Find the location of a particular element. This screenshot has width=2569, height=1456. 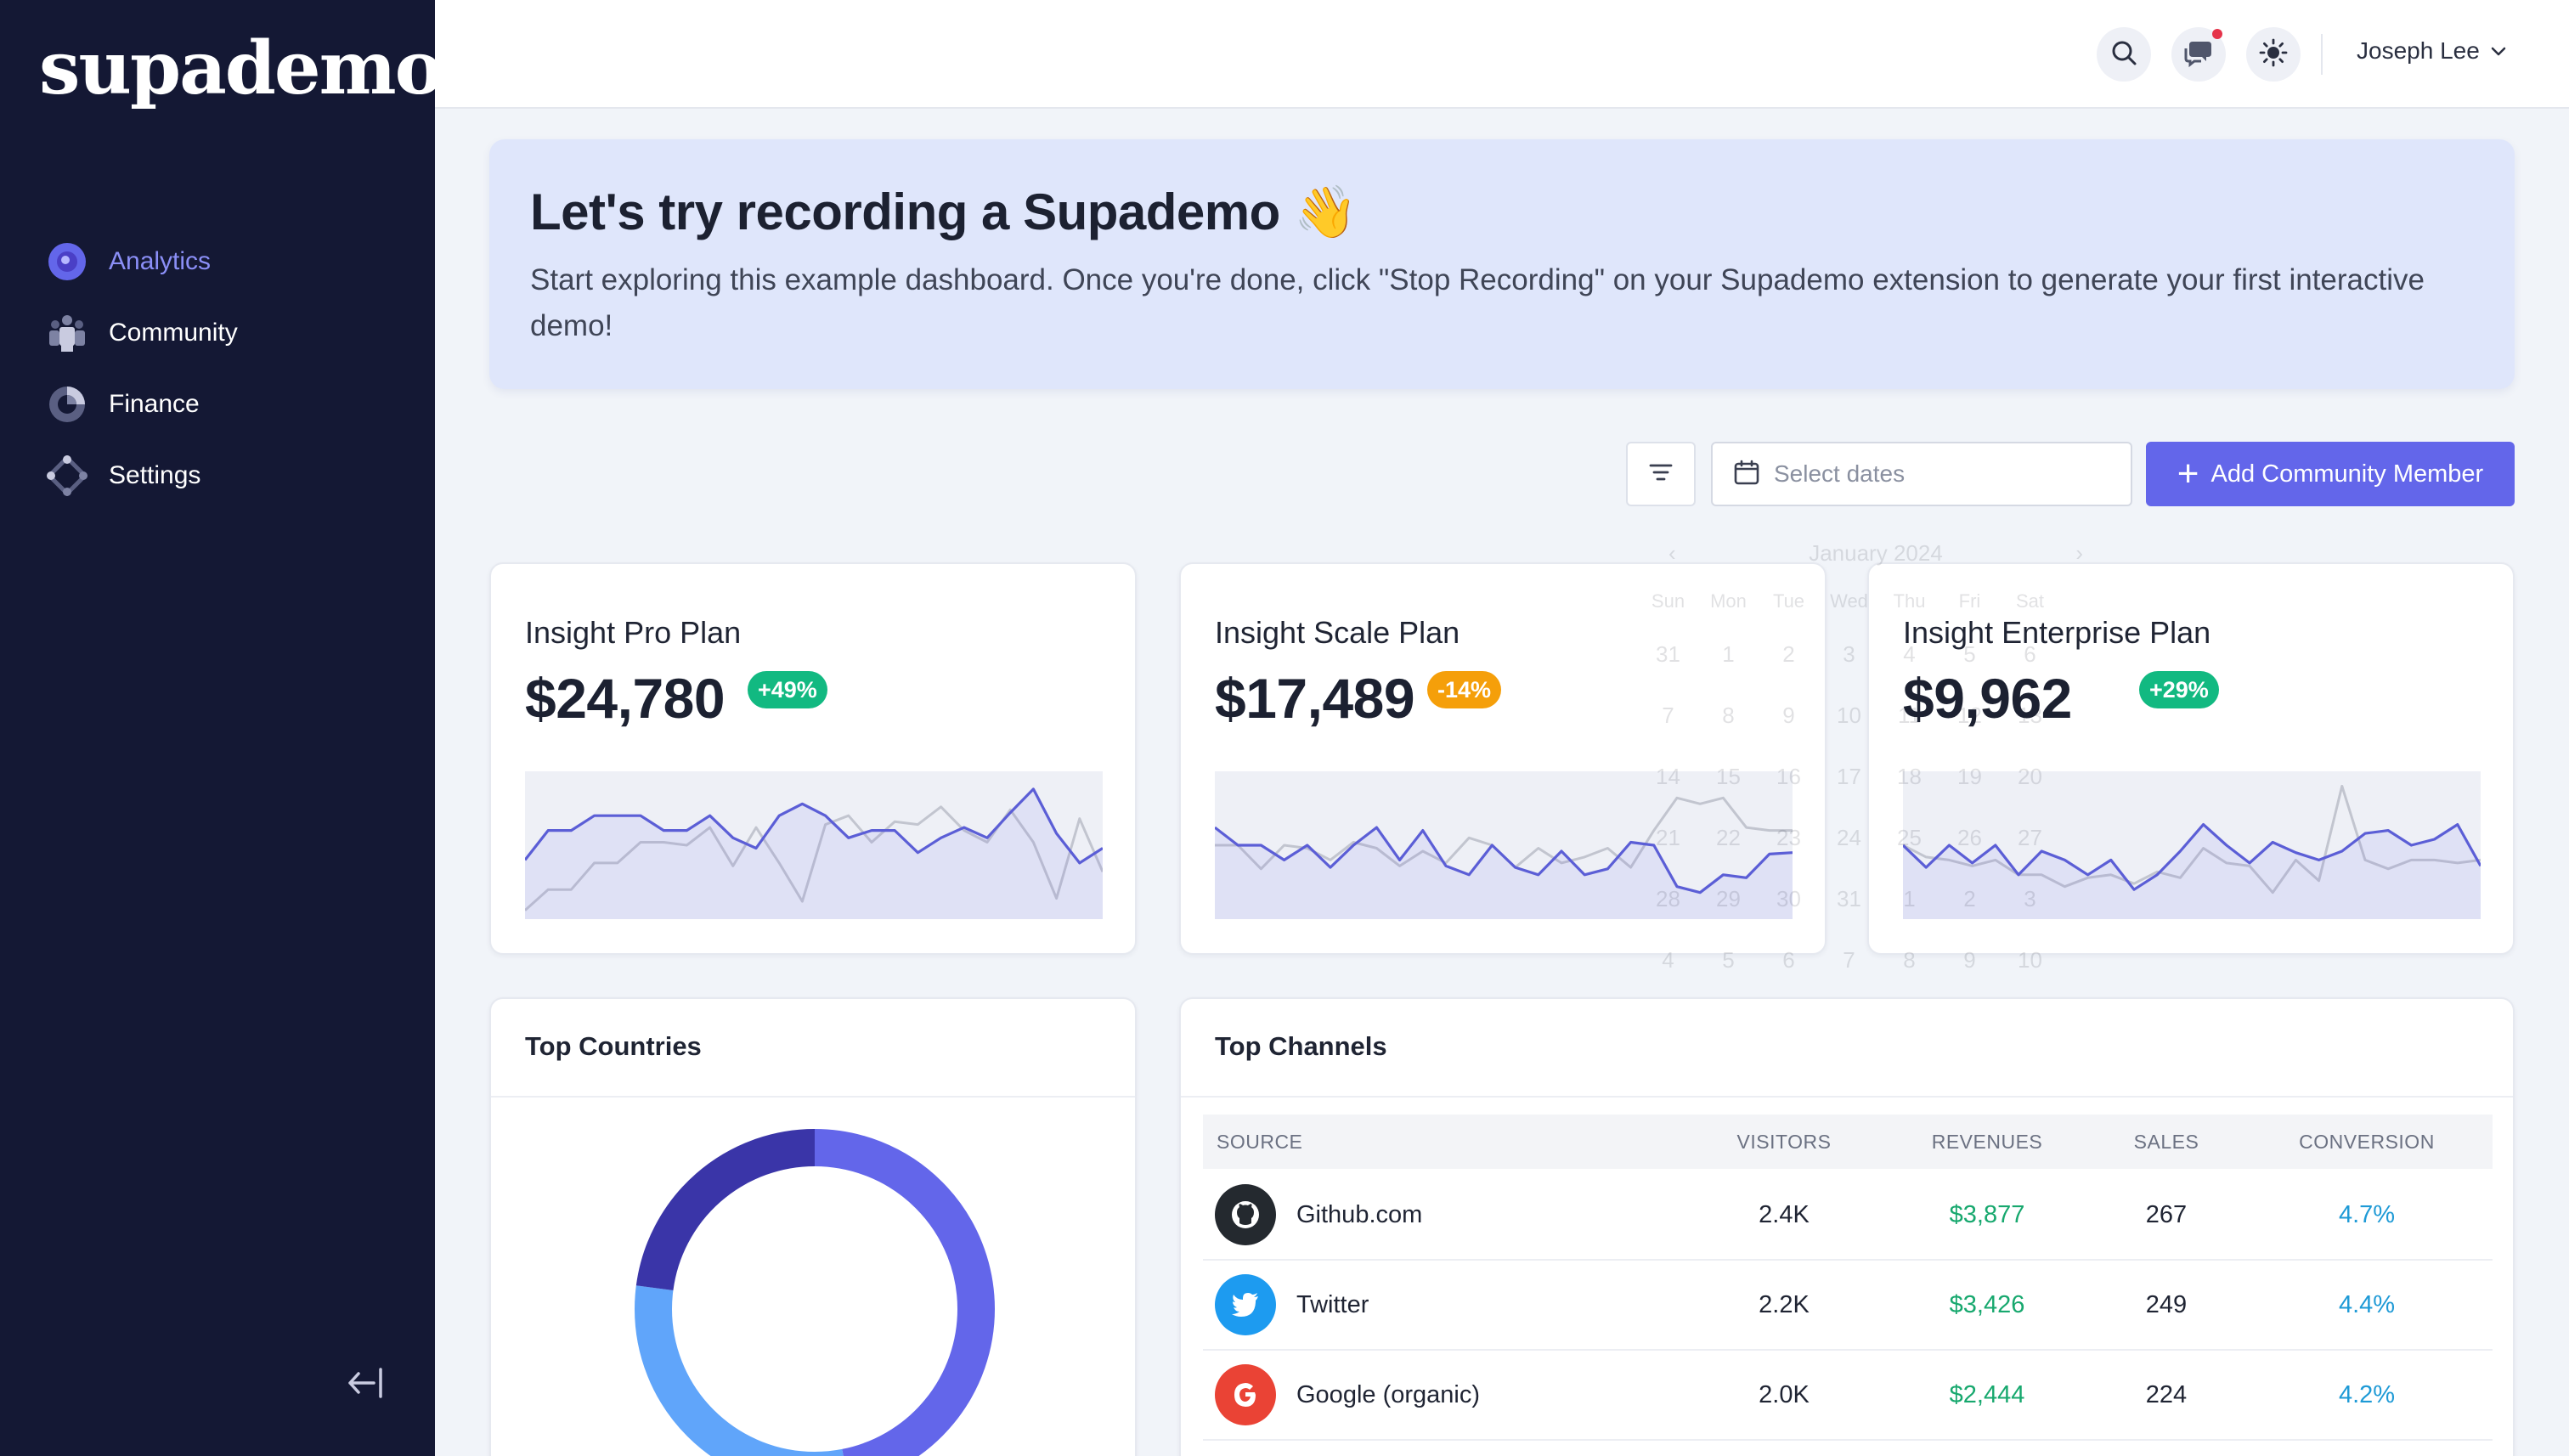

collapse-sidebar-button is located at coordinates (365, 1385).